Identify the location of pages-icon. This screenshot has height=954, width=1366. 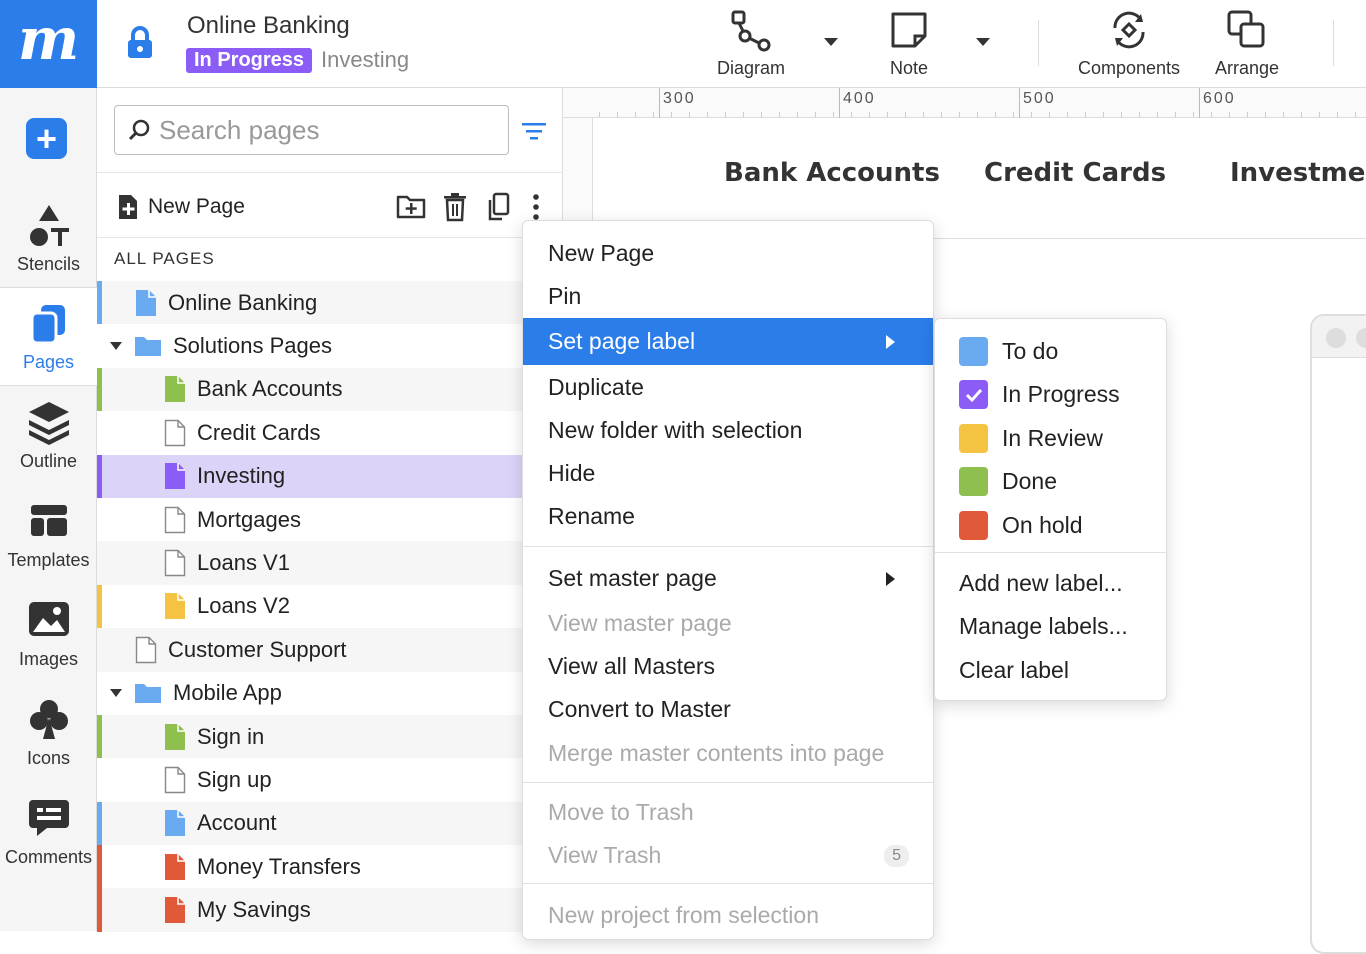
(49, 324).